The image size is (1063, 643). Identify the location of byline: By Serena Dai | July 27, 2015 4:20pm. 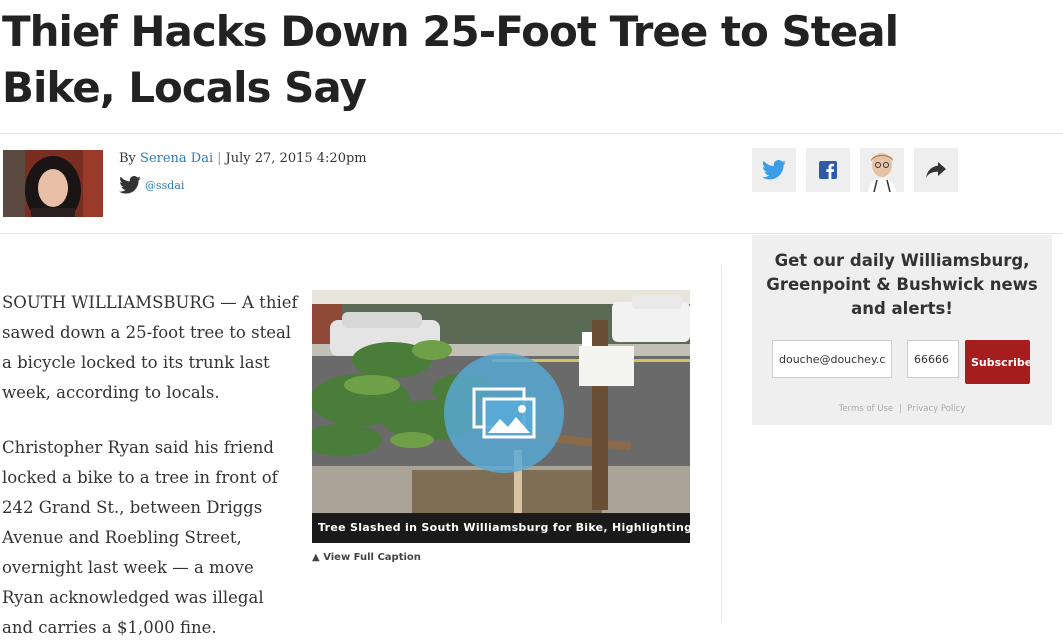
(243, 158).